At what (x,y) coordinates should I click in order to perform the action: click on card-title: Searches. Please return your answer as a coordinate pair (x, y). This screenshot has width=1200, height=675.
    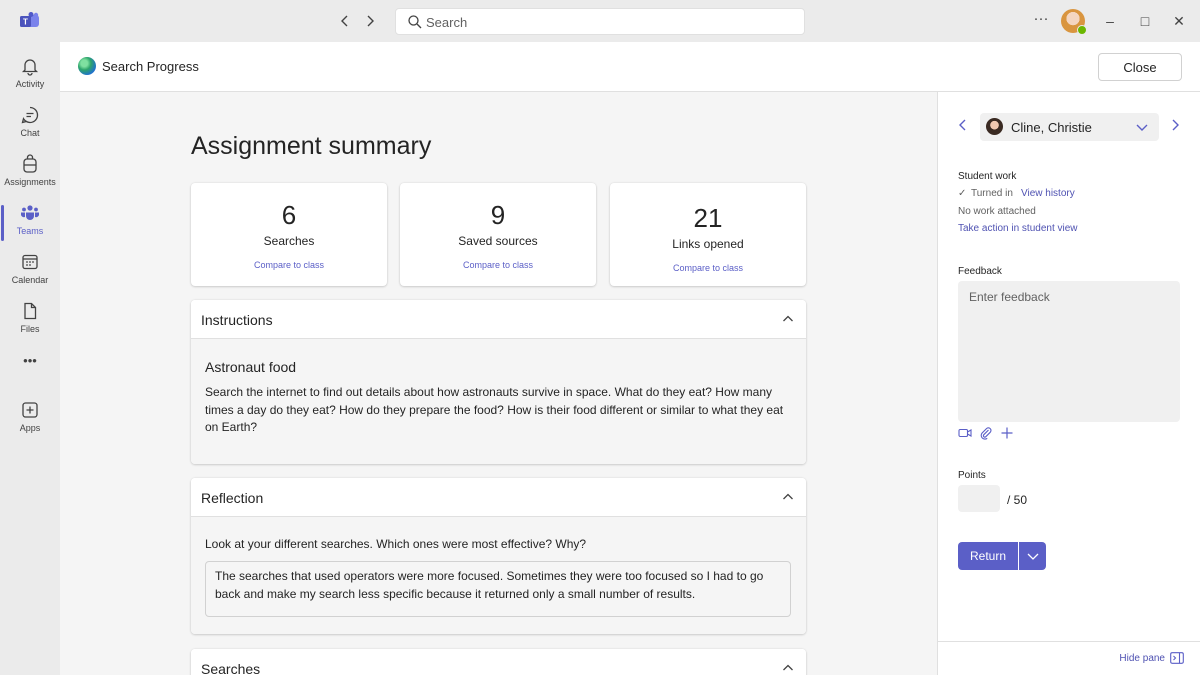
    Looking at the image, I should click on (231, 668).